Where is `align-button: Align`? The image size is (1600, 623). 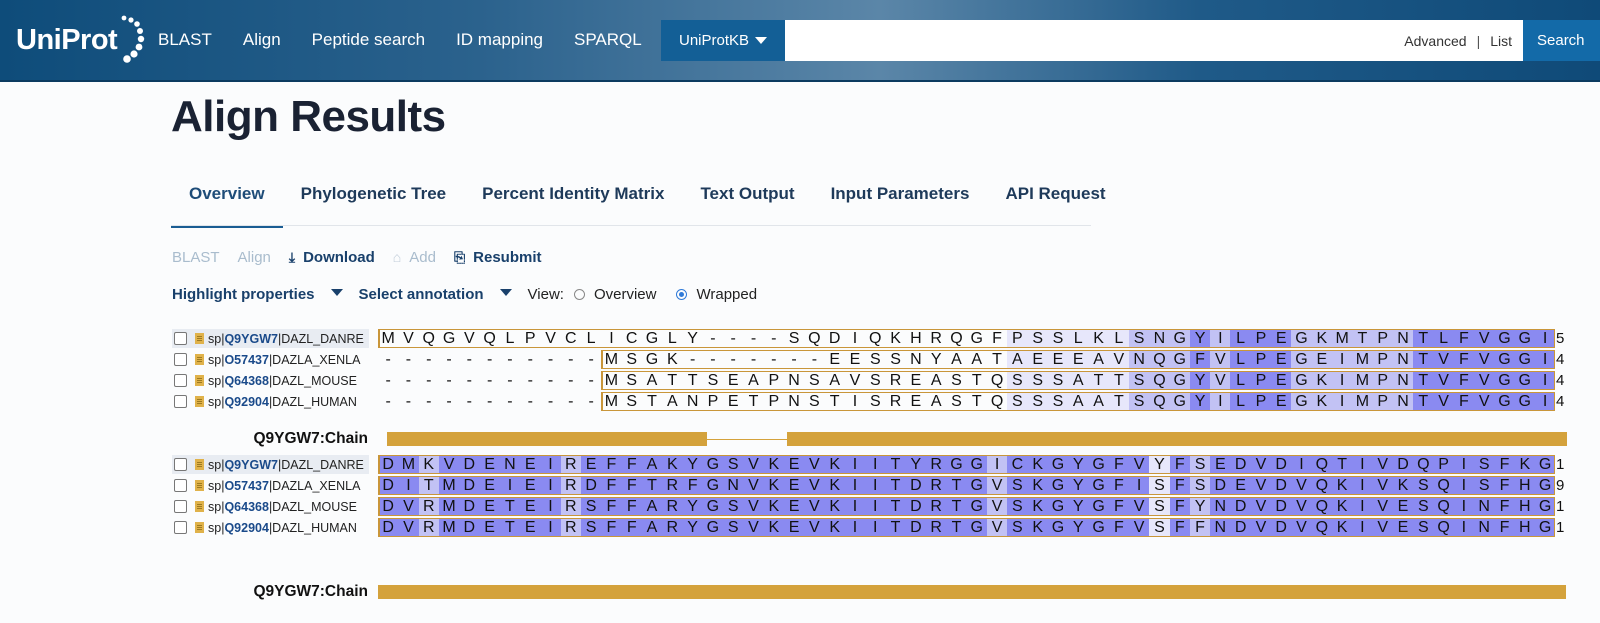 align-button: Align is located at coordinates (254, 257).